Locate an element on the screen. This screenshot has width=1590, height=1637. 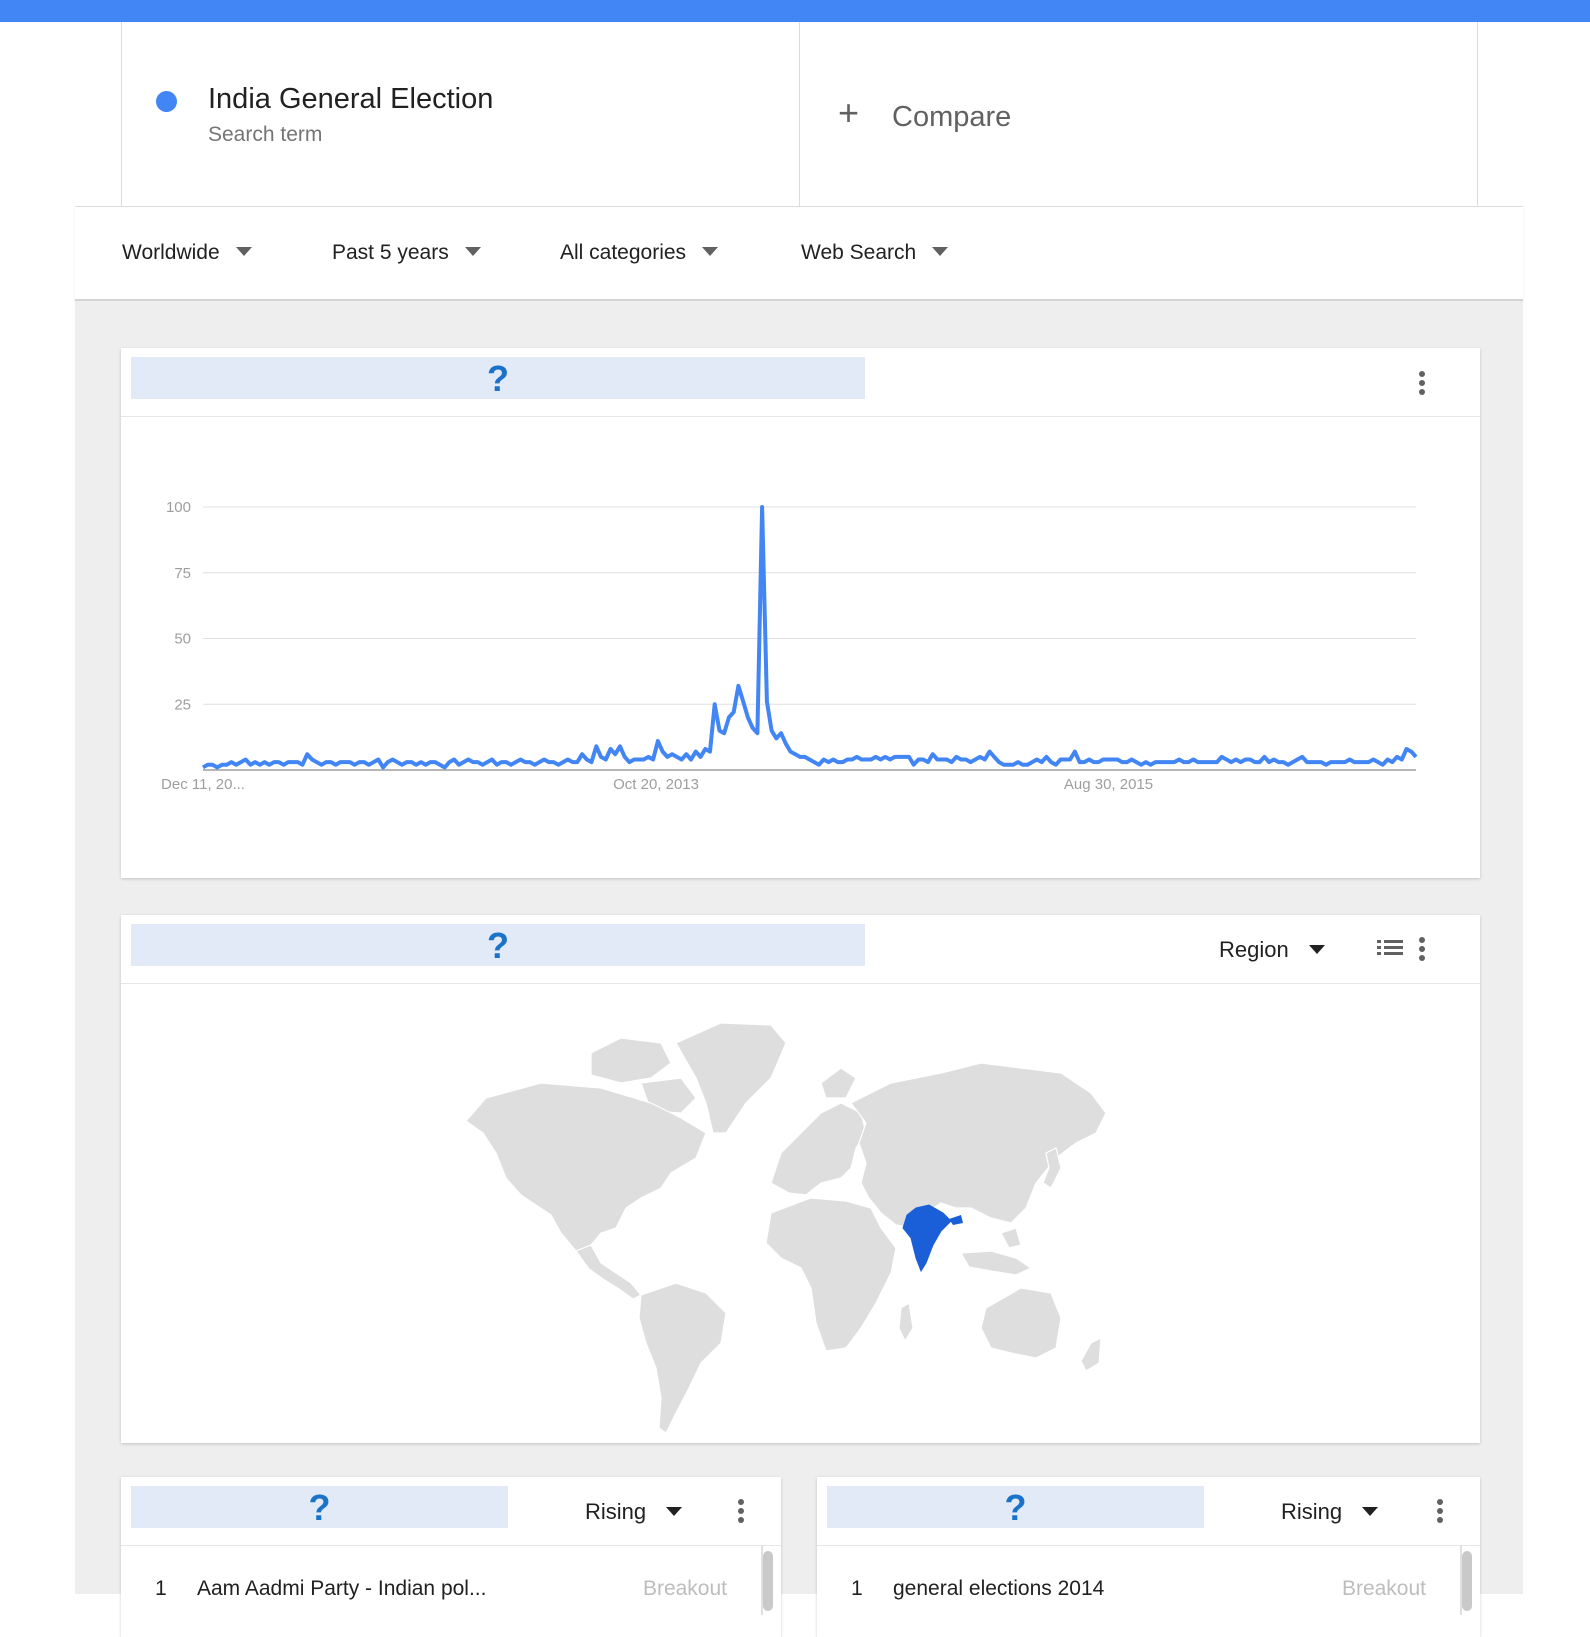
resolution-dropdown: Region is located at coordinates (1272, 950).